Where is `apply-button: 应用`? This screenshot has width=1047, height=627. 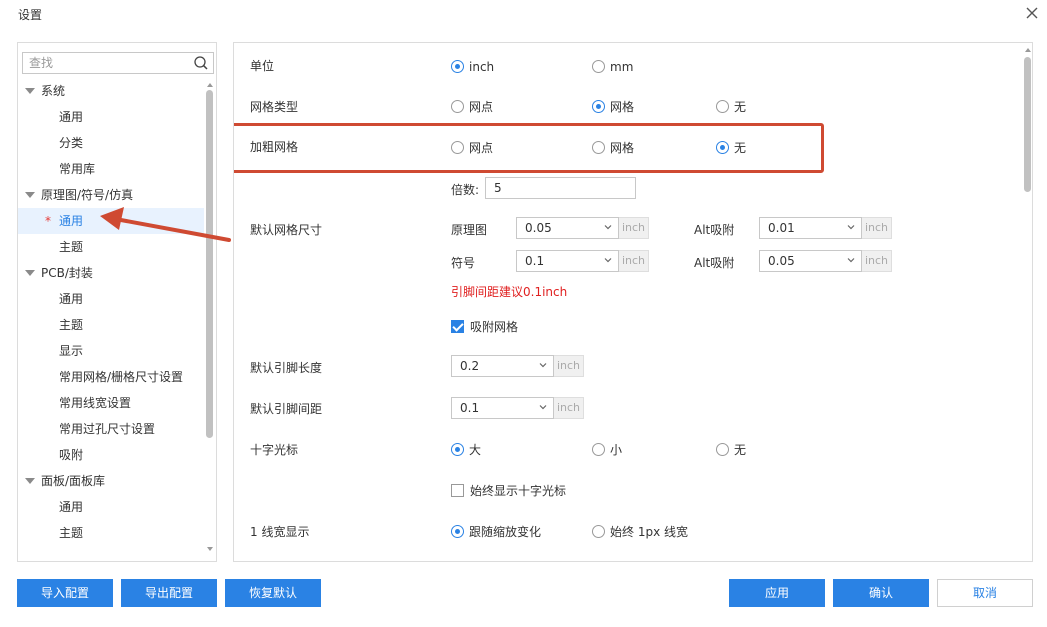 apply-button: 应用 is located at coordinates (777, 593).